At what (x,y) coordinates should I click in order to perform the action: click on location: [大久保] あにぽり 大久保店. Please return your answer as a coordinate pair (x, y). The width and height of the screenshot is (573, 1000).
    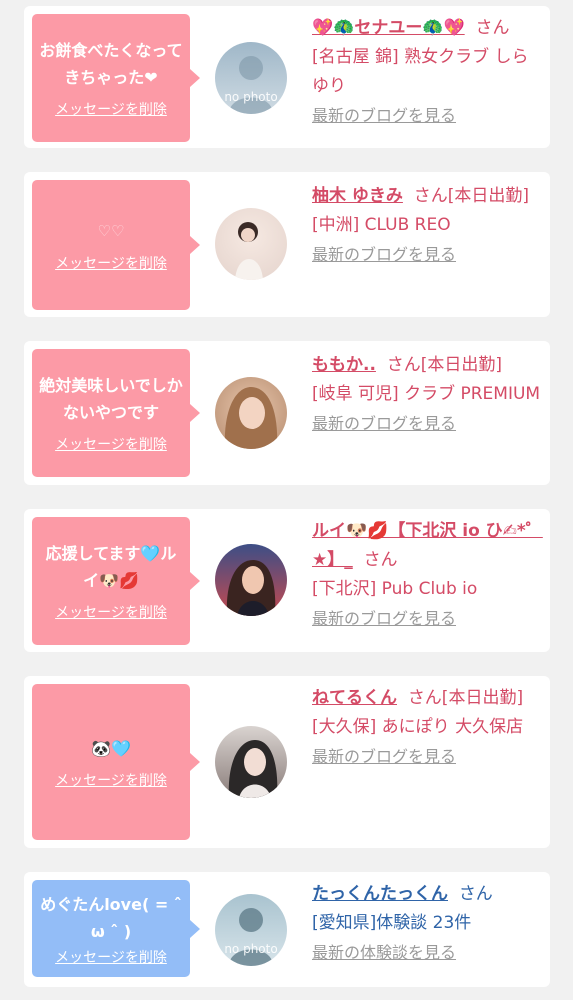
    Looking at the image, I should click on (418, 727).